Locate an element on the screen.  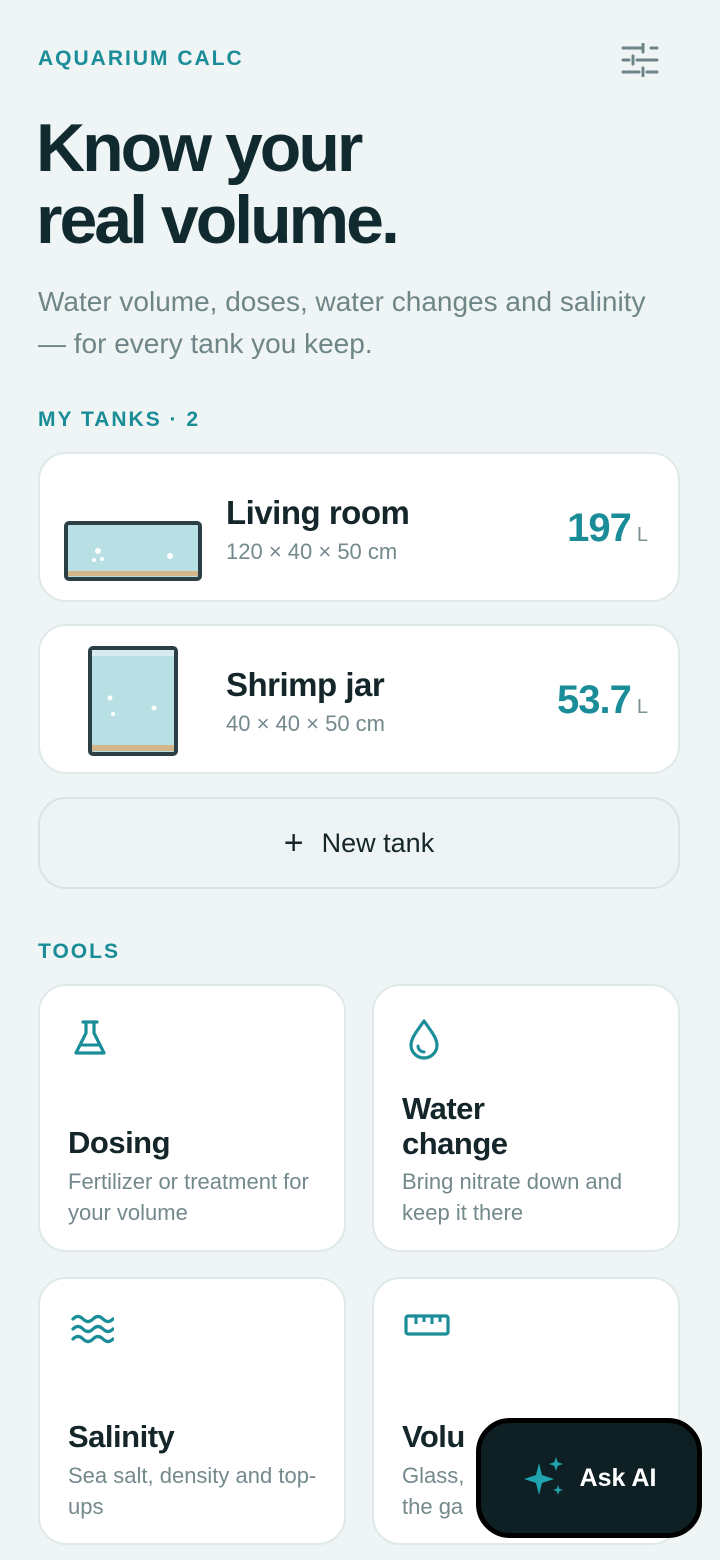
tank-volume: 197 L is located at coordinates (607, 528).